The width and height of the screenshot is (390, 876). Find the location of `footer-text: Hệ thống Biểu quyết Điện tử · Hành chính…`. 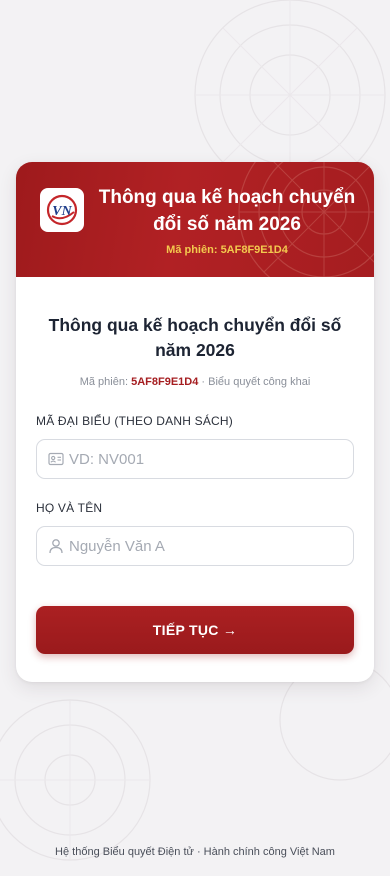

footer-text: Hệ thống Biểu quyết Điện tử · Hành chính… is located at coordinates (195, 852).